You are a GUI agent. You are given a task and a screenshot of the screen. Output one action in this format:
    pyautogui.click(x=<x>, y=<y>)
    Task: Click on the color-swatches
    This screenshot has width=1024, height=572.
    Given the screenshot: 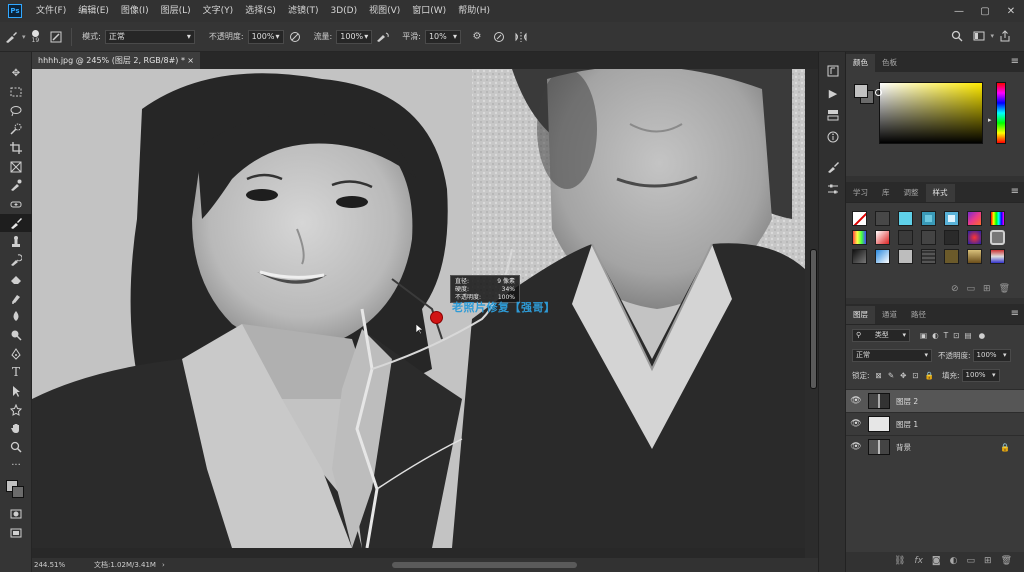 What is the action you would take?
    pyautogui.click(x=15, y=490)
    